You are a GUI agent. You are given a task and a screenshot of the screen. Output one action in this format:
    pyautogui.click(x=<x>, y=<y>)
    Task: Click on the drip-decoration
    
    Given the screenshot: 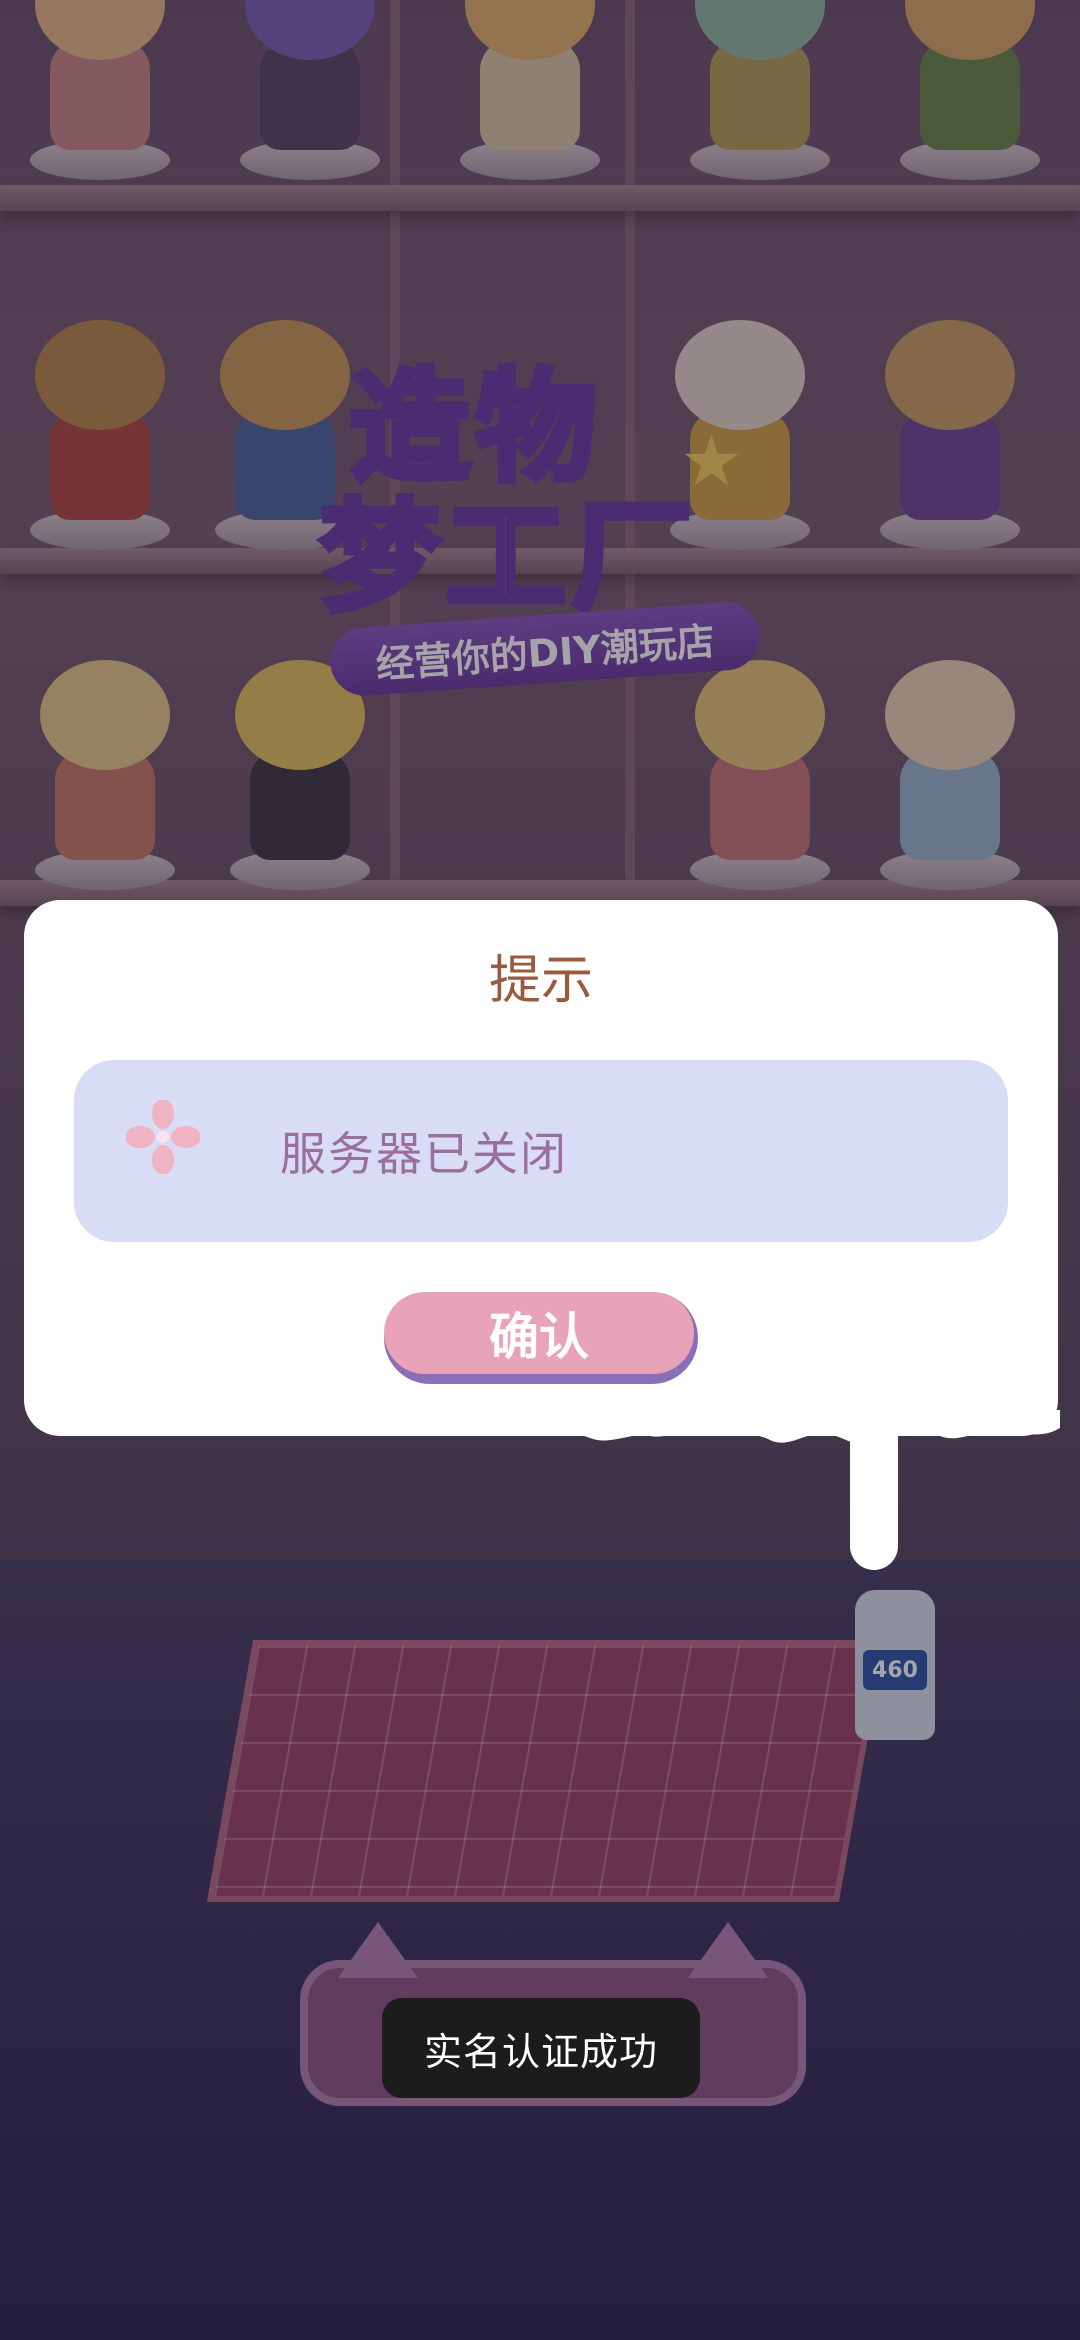 What is the action you would take?
    pyautogui.click(x=874, y=1495)
    